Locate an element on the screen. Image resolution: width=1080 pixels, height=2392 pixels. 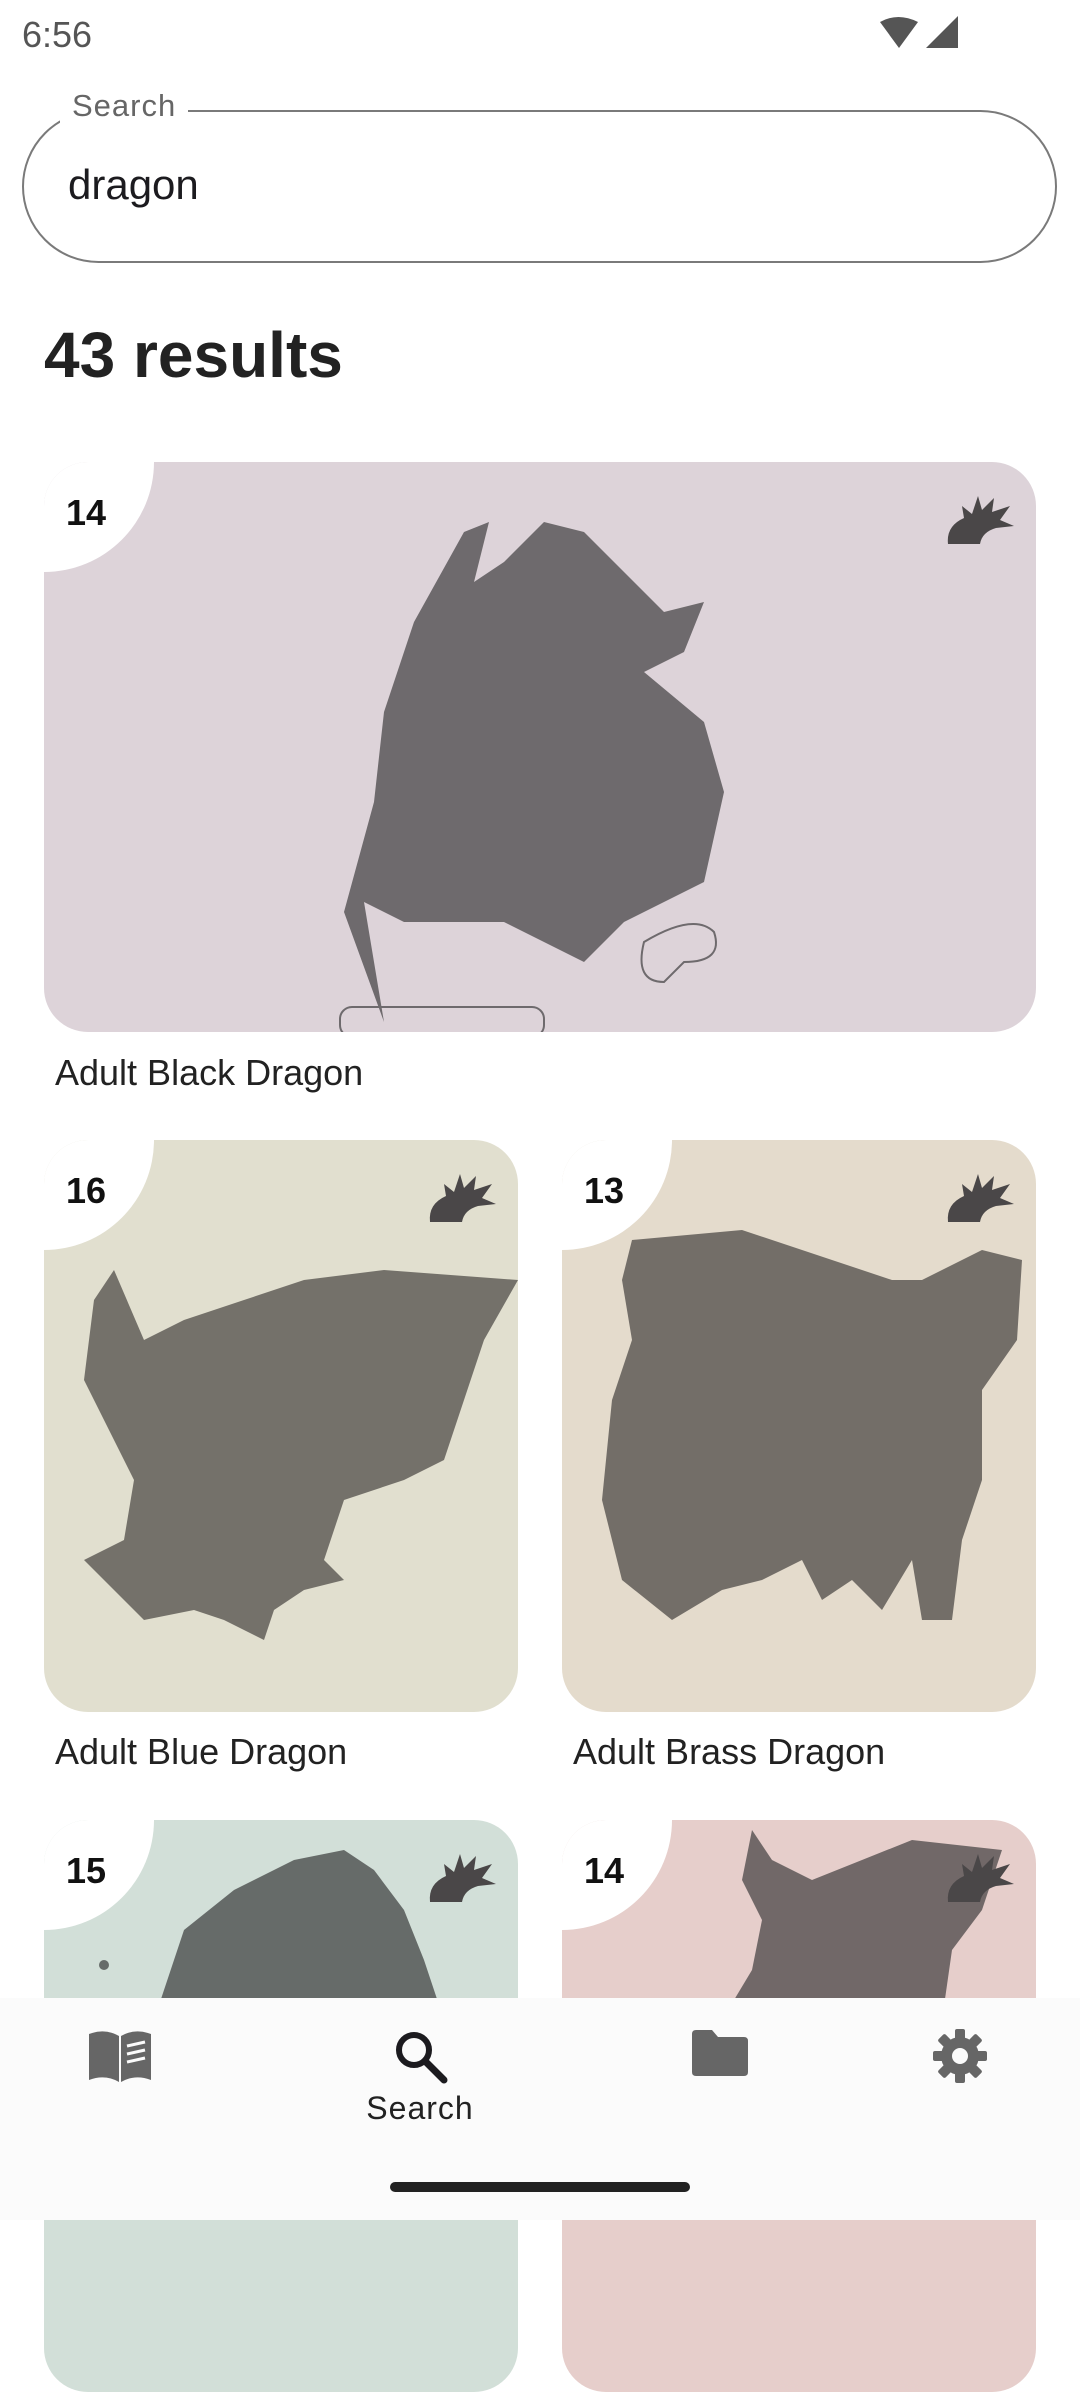
nav-item-search: Search is located at coordinates (420, 2098).